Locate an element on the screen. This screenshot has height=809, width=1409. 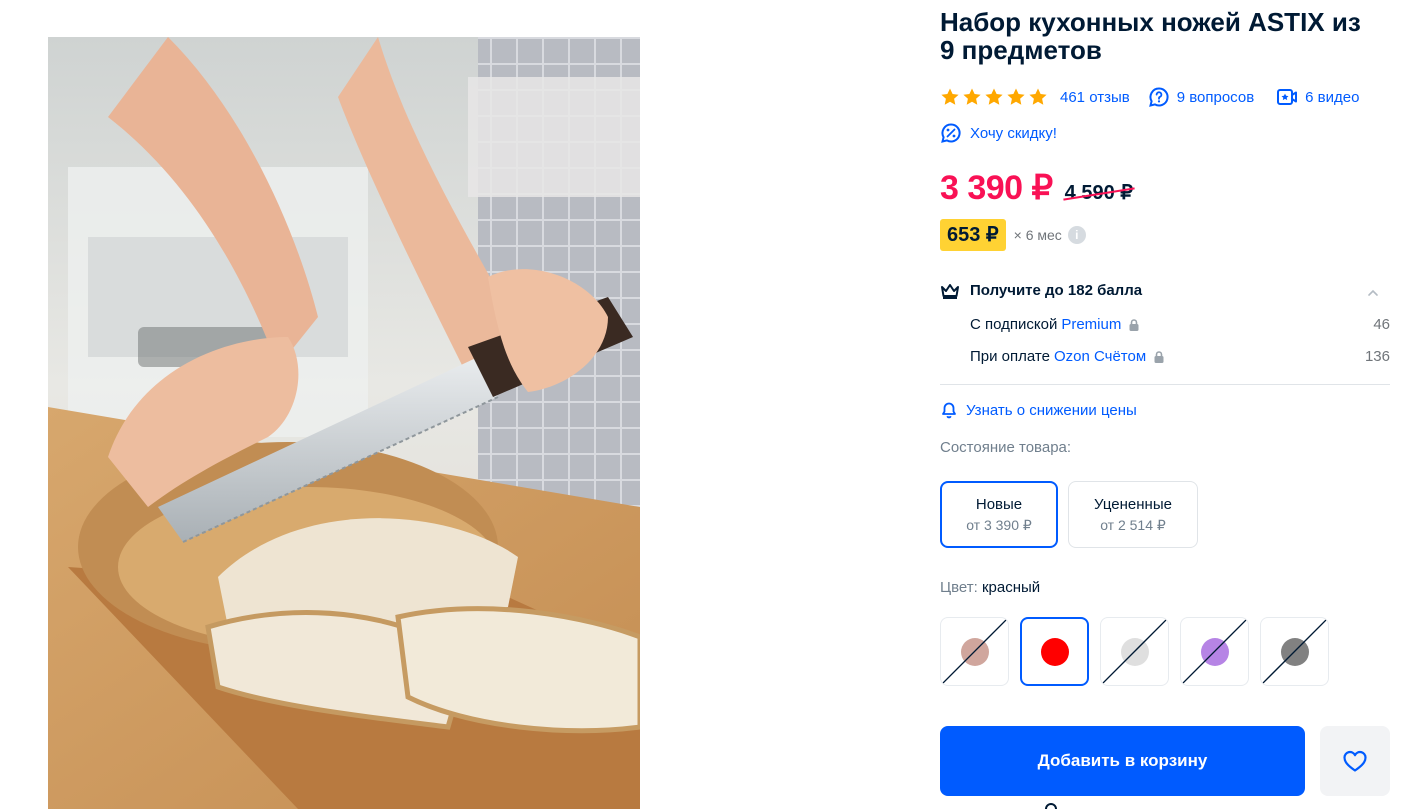
add-to-cart-button: Добавить в корзину is located at coordinates (1122, 761).